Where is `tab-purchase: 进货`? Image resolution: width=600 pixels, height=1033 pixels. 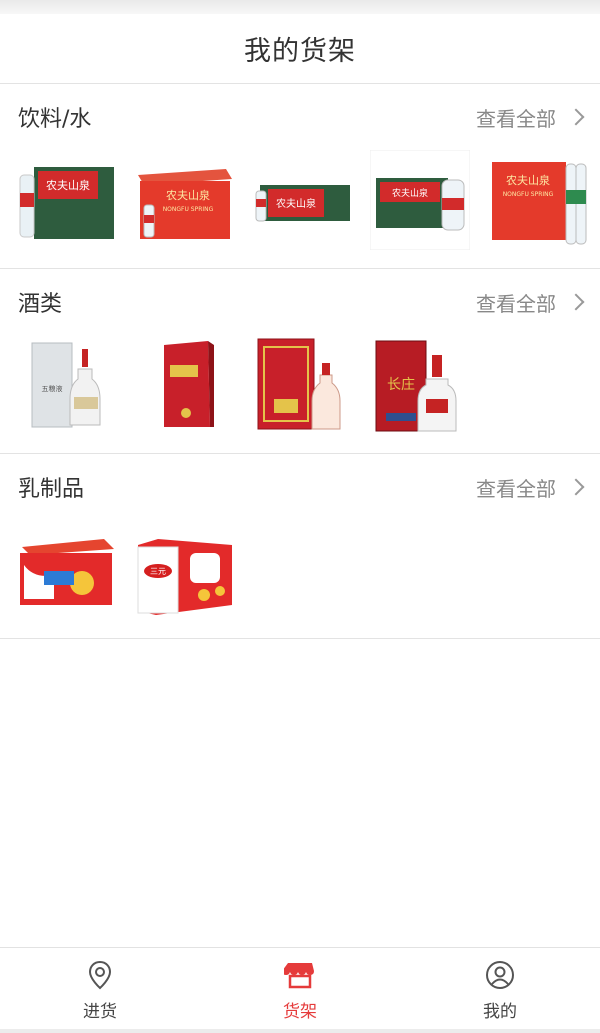 tab-purchase: 进货 is located at coordinates (100, 990).